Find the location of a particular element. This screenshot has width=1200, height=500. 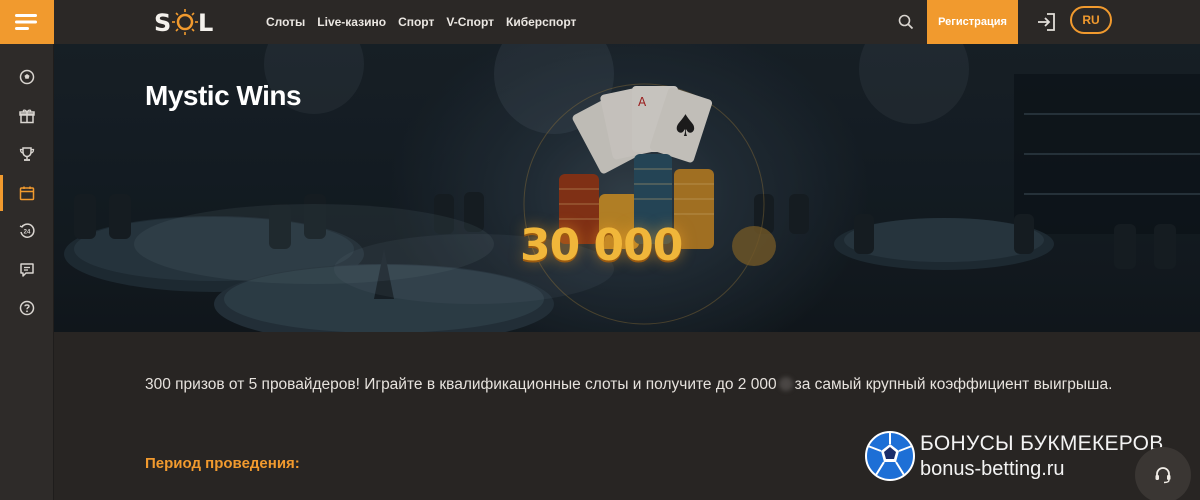

watermark: БОНУСЫ БУКМЕКЕРОВ bonus-betting.ru is located at coordinates (1022, 458).